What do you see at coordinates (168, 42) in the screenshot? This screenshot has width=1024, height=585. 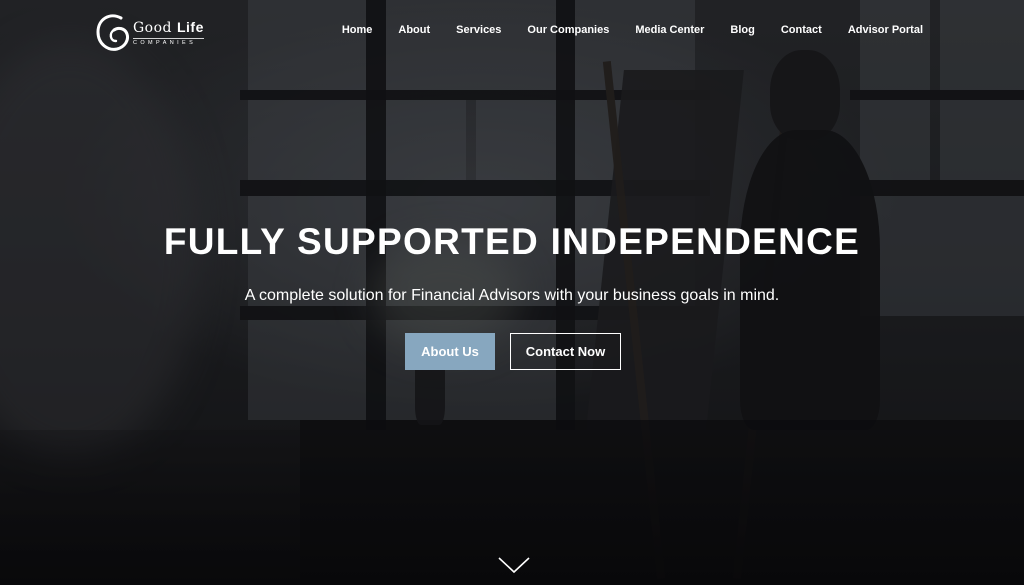 I see `brand-subtitle: COMPANIES` at bounding box center [168, 42].